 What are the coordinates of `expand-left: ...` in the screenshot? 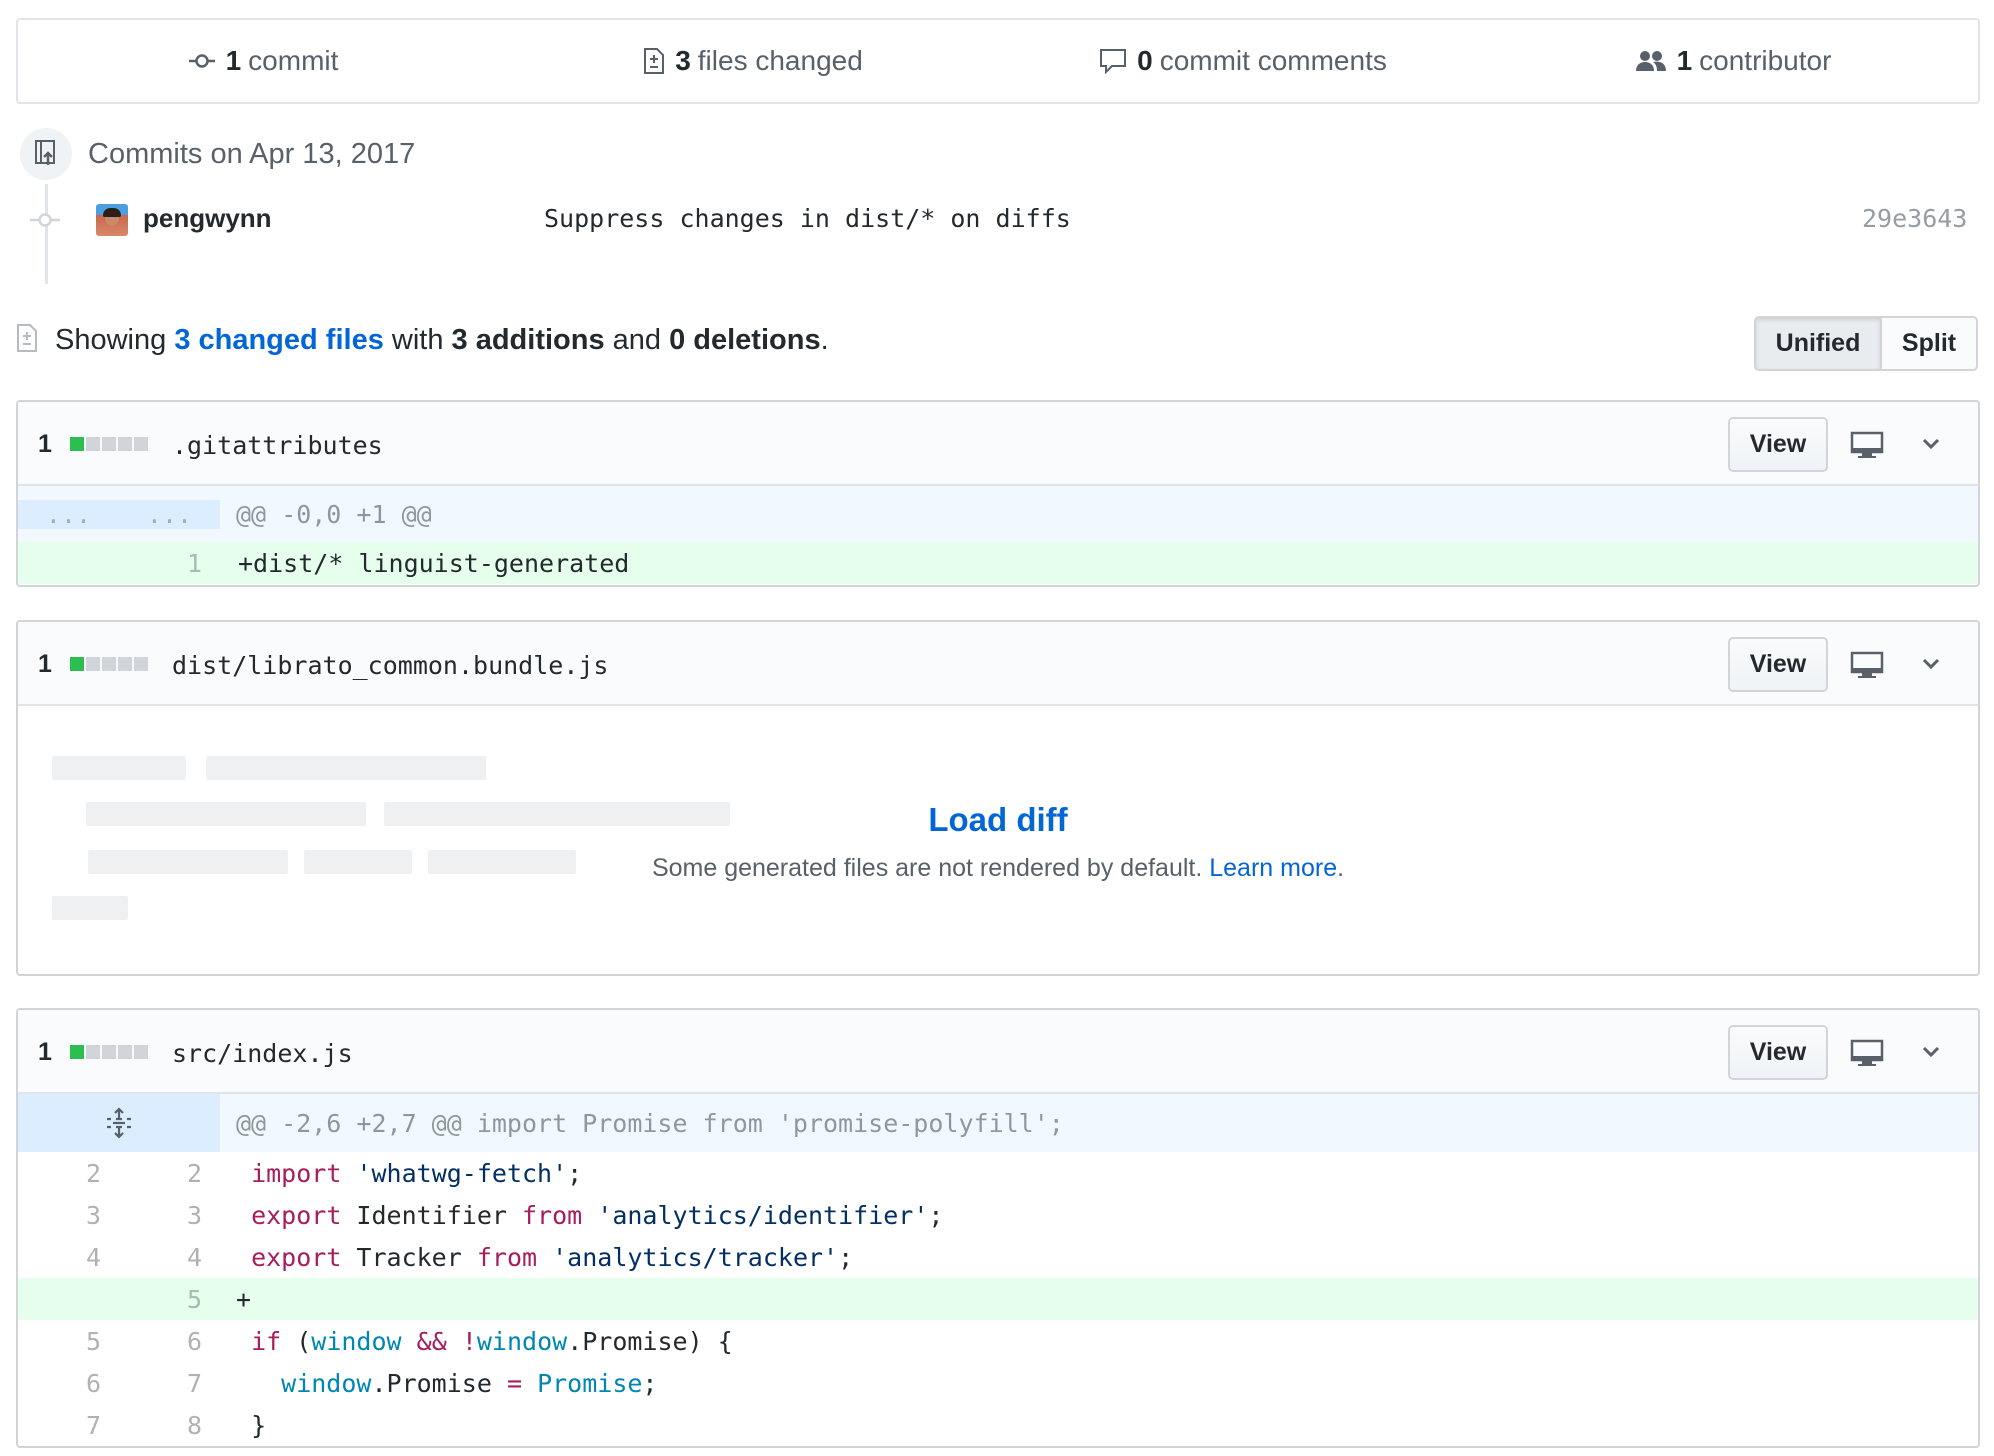 It's located at (68, 514).